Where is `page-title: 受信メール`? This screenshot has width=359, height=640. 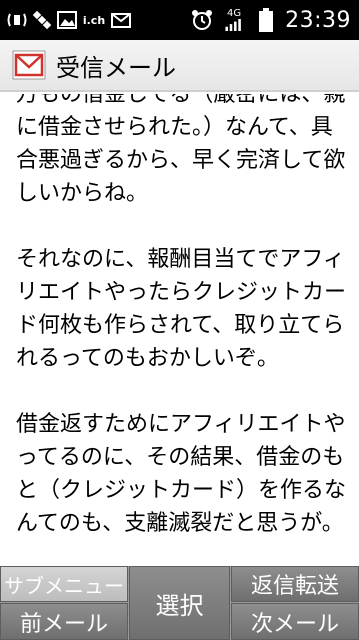
page-title: 受信メール is located at coordinates (116, 67).